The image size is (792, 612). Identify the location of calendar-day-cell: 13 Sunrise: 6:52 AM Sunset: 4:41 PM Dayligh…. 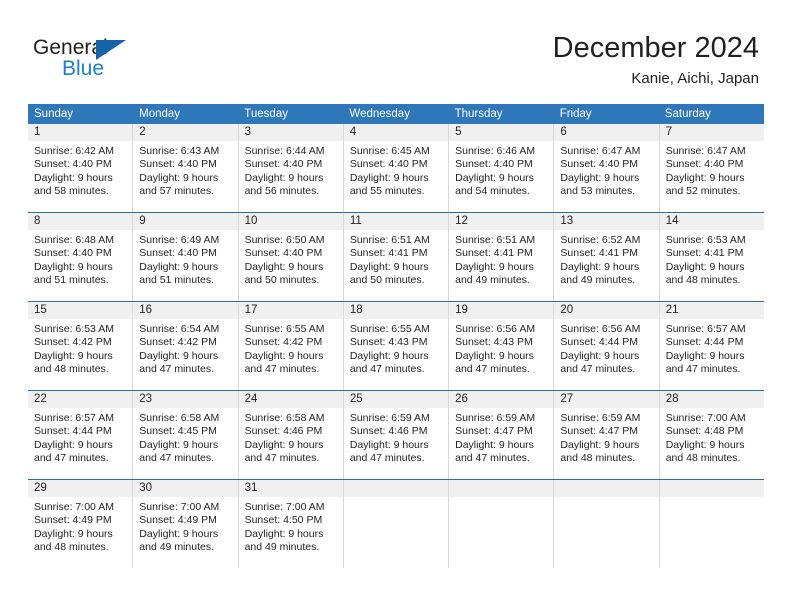
(607, 257).